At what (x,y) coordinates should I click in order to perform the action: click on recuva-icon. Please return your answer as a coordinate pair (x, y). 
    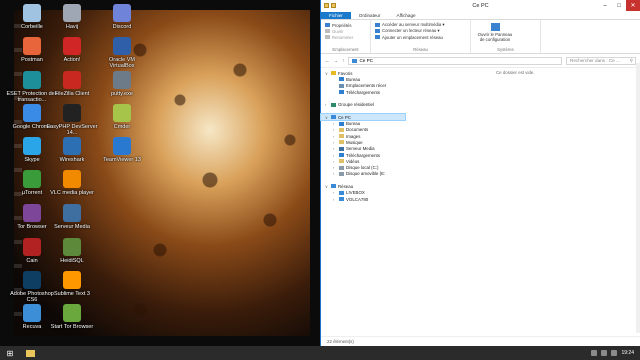
    Looking at the image, I should click on (32, 313).